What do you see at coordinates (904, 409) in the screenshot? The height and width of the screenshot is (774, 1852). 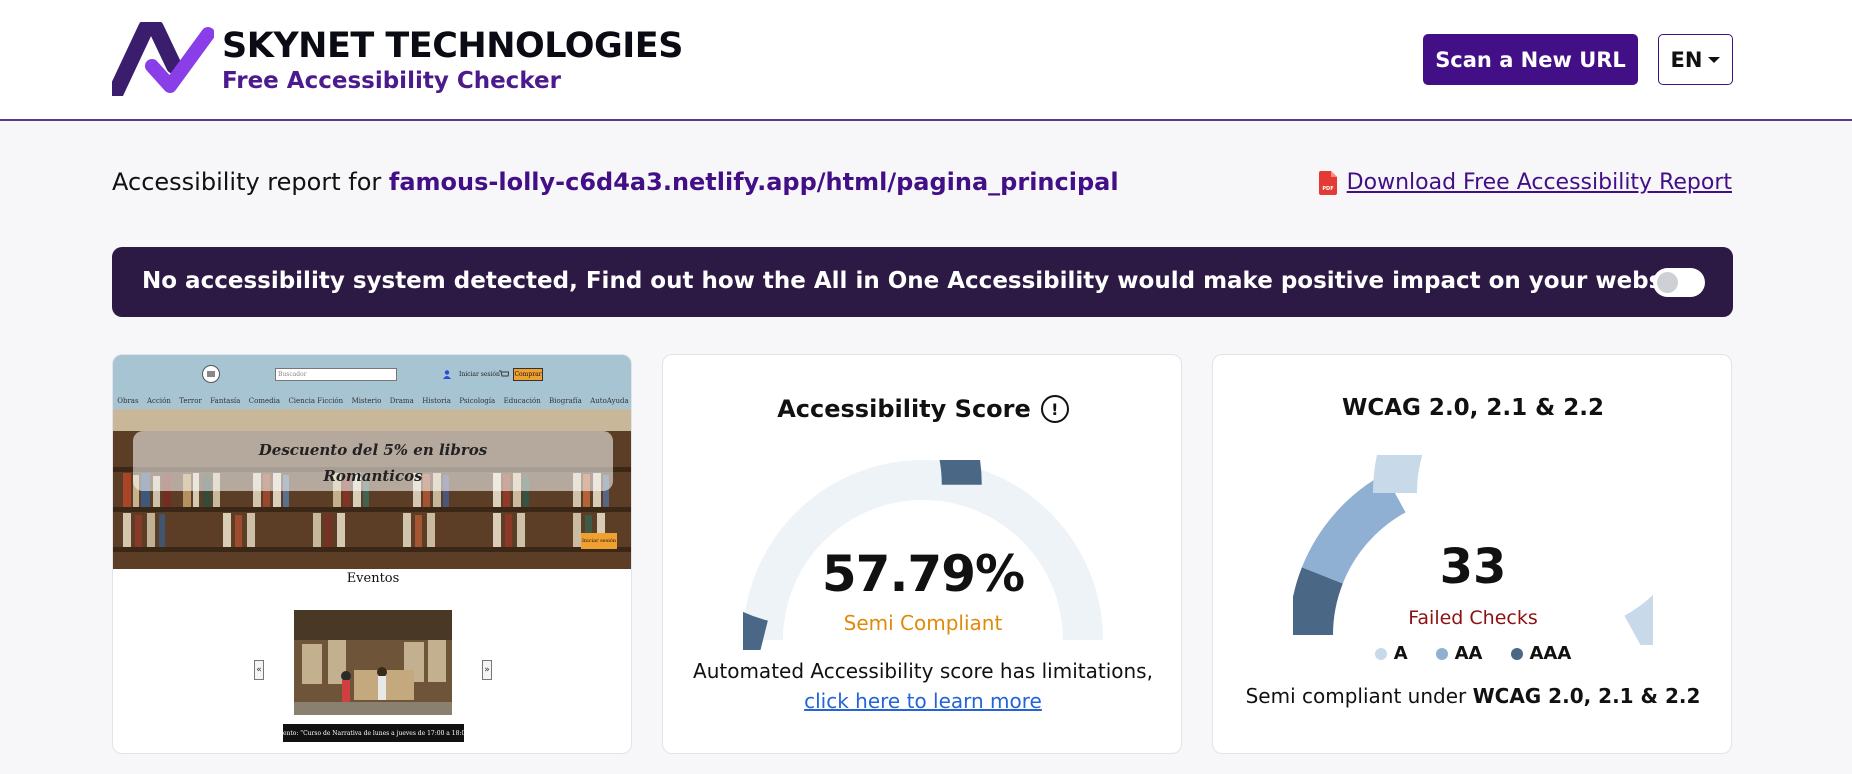 I see `score-title-label: Accessibility Score` at bounding box center [904, 409].